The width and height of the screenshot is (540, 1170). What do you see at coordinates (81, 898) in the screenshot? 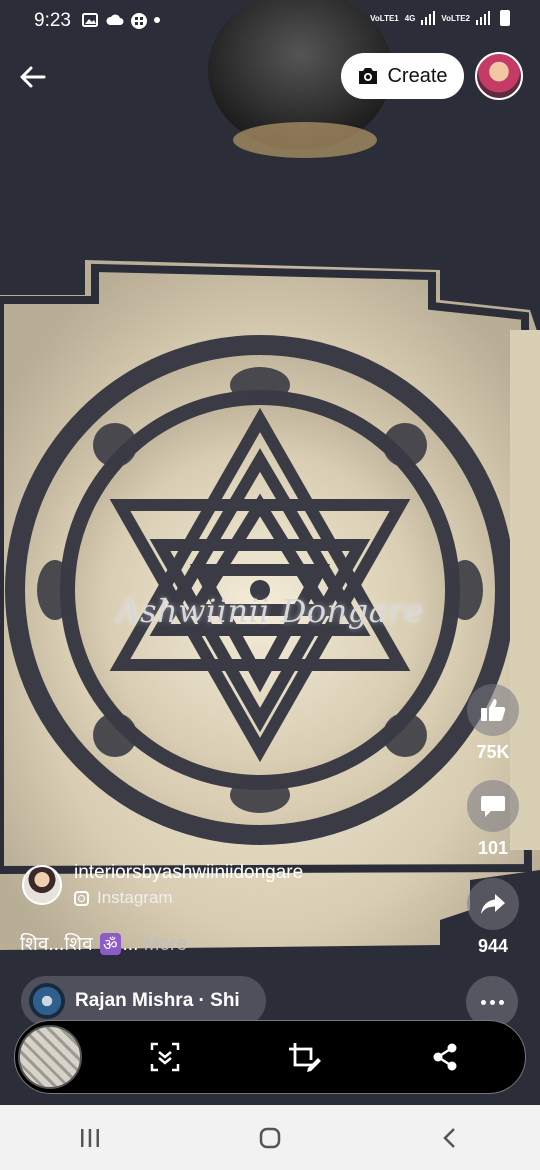
I see `instagram-icon` at bounding box center [81, 898].